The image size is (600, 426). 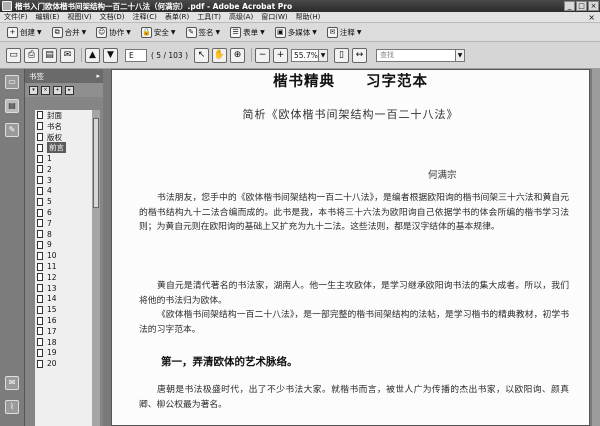 I want to click on marquee-zoom-icon: ⊕, so click(x=238, y=55).